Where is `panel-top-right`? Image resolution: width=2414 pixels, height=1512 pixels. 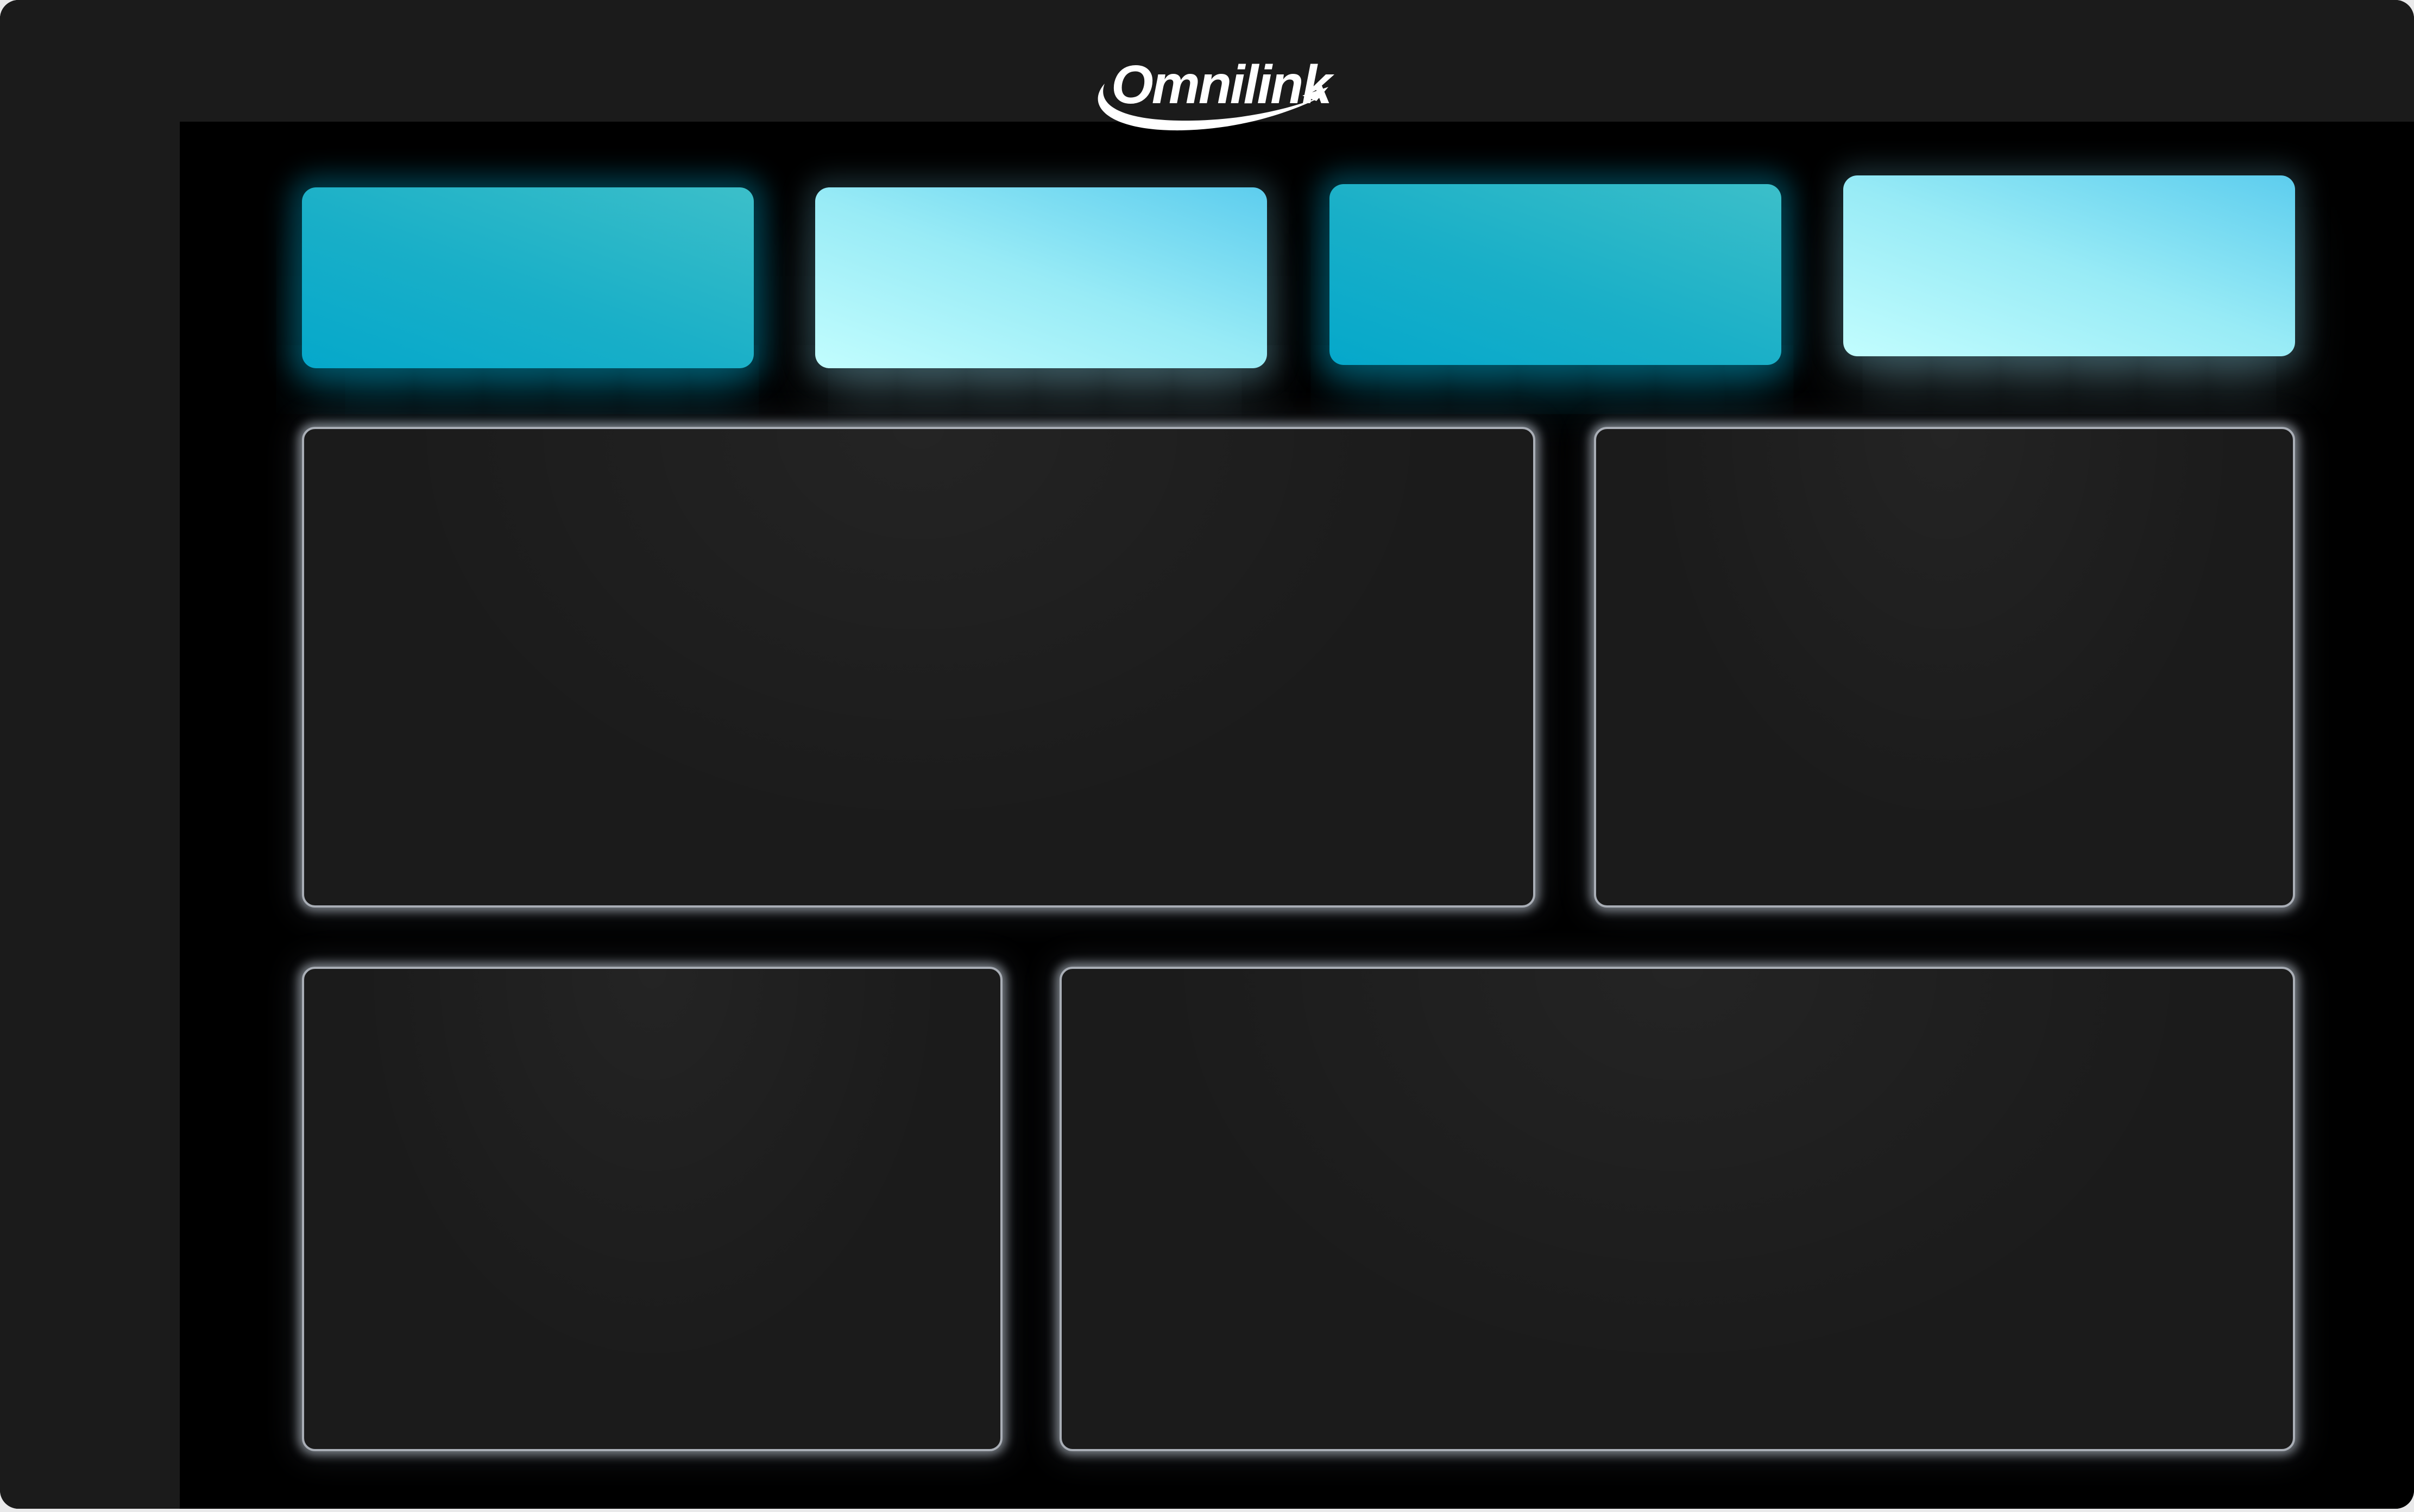
panel-top-right is located at coordinates (1944, 667).